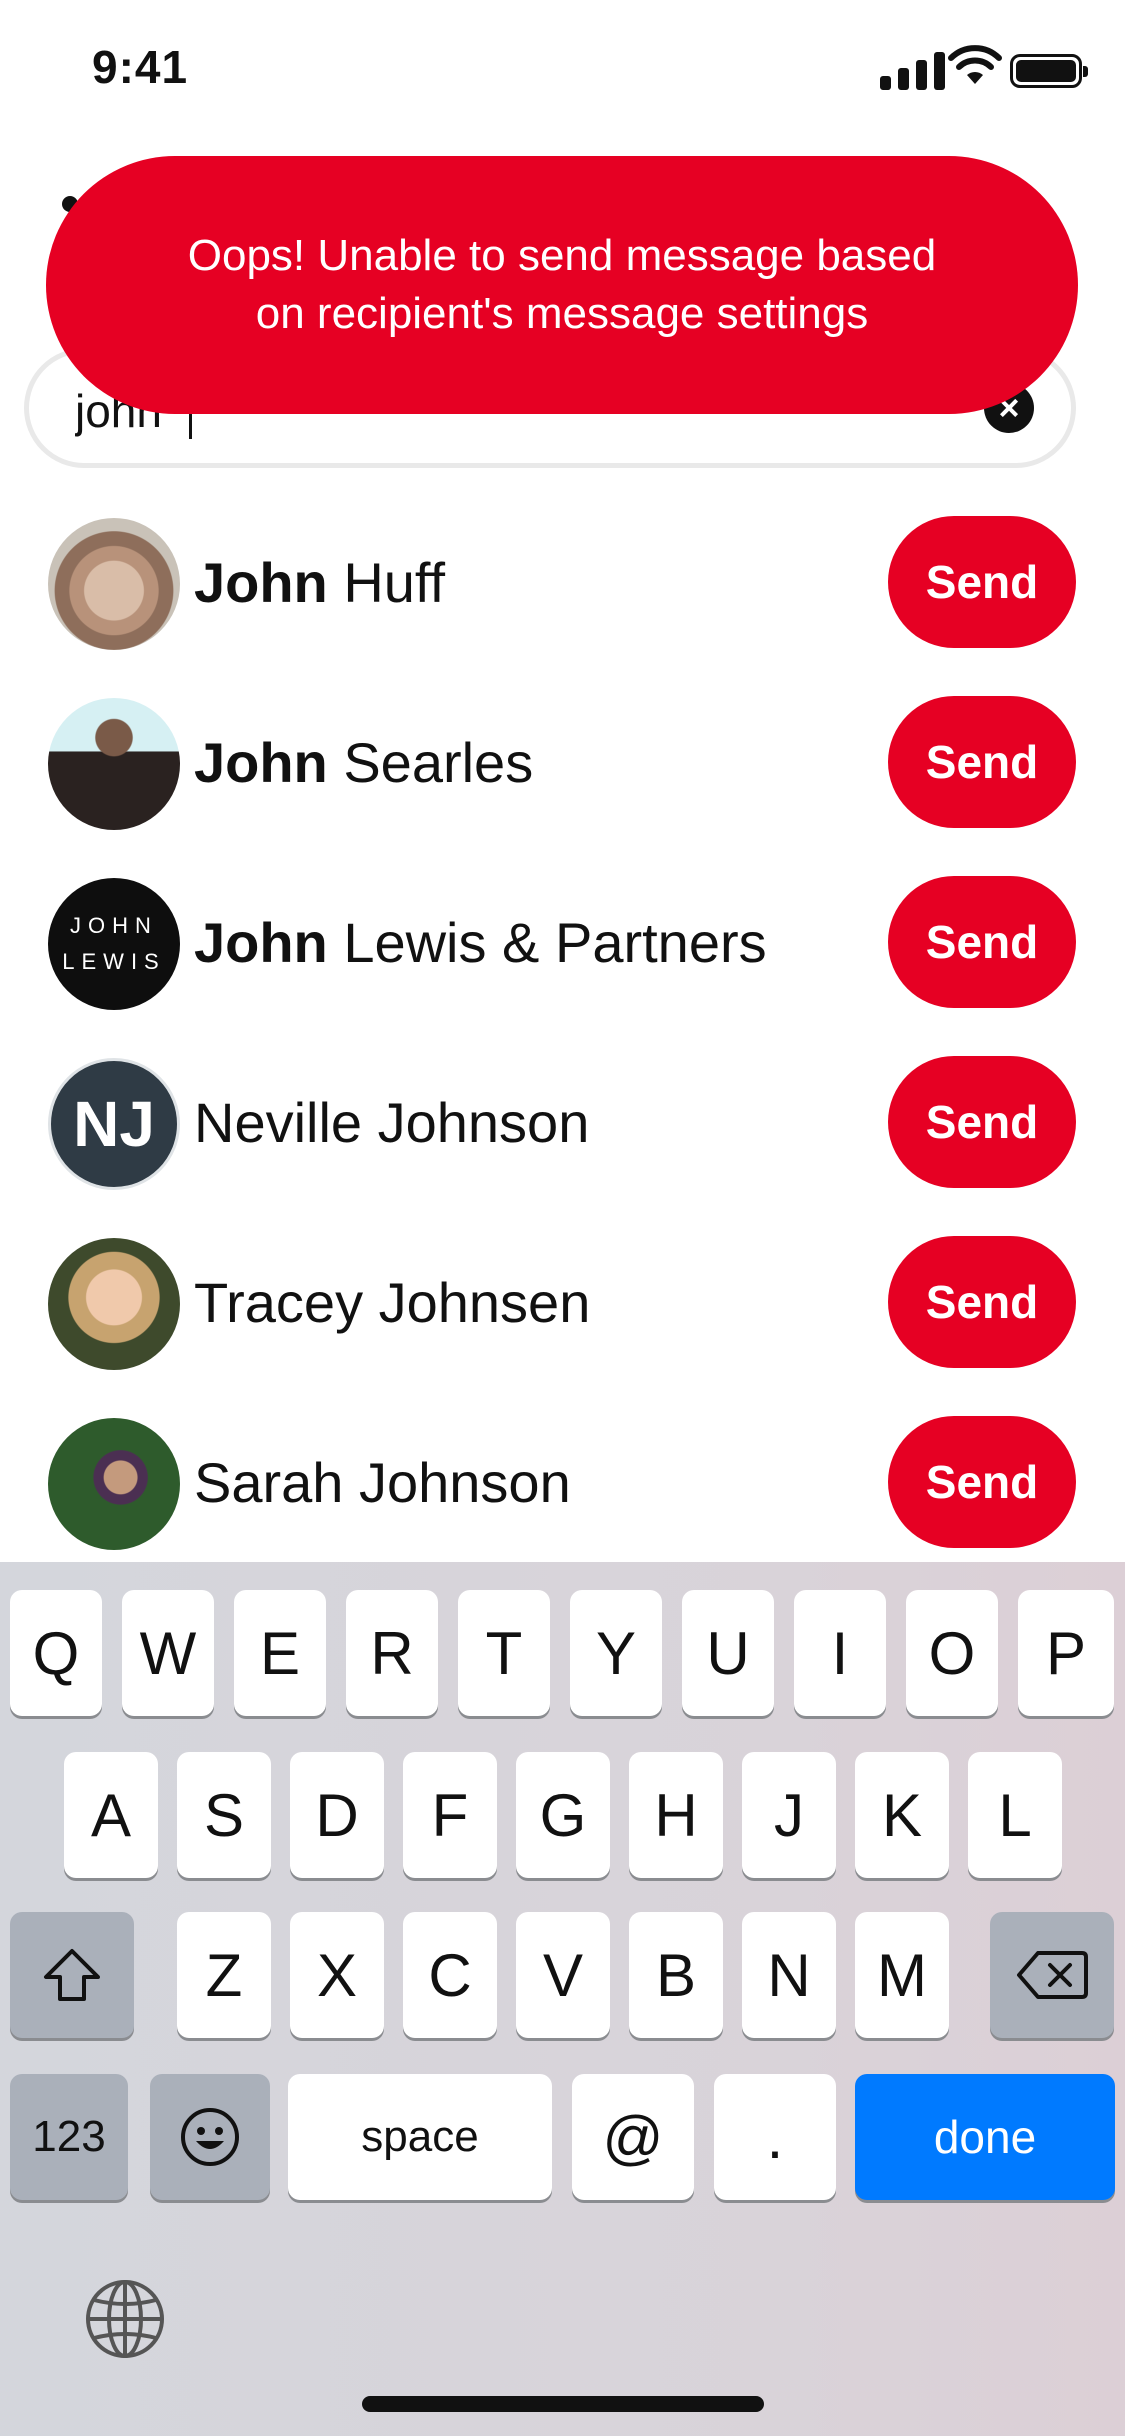 This screenshot has width=1125, height=2436. I want to click on contact-name: John Searles, so click(363, 762).